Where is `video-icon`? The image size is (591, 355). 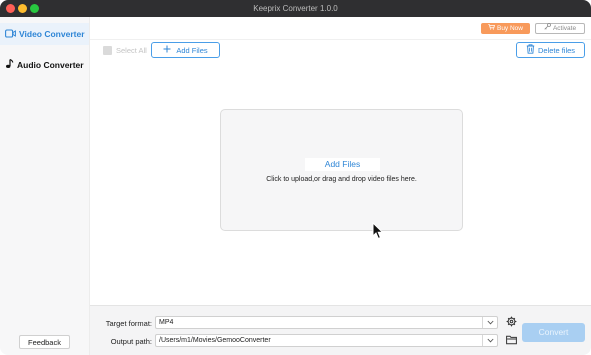 video-icon is located at coordinates (10, 34).